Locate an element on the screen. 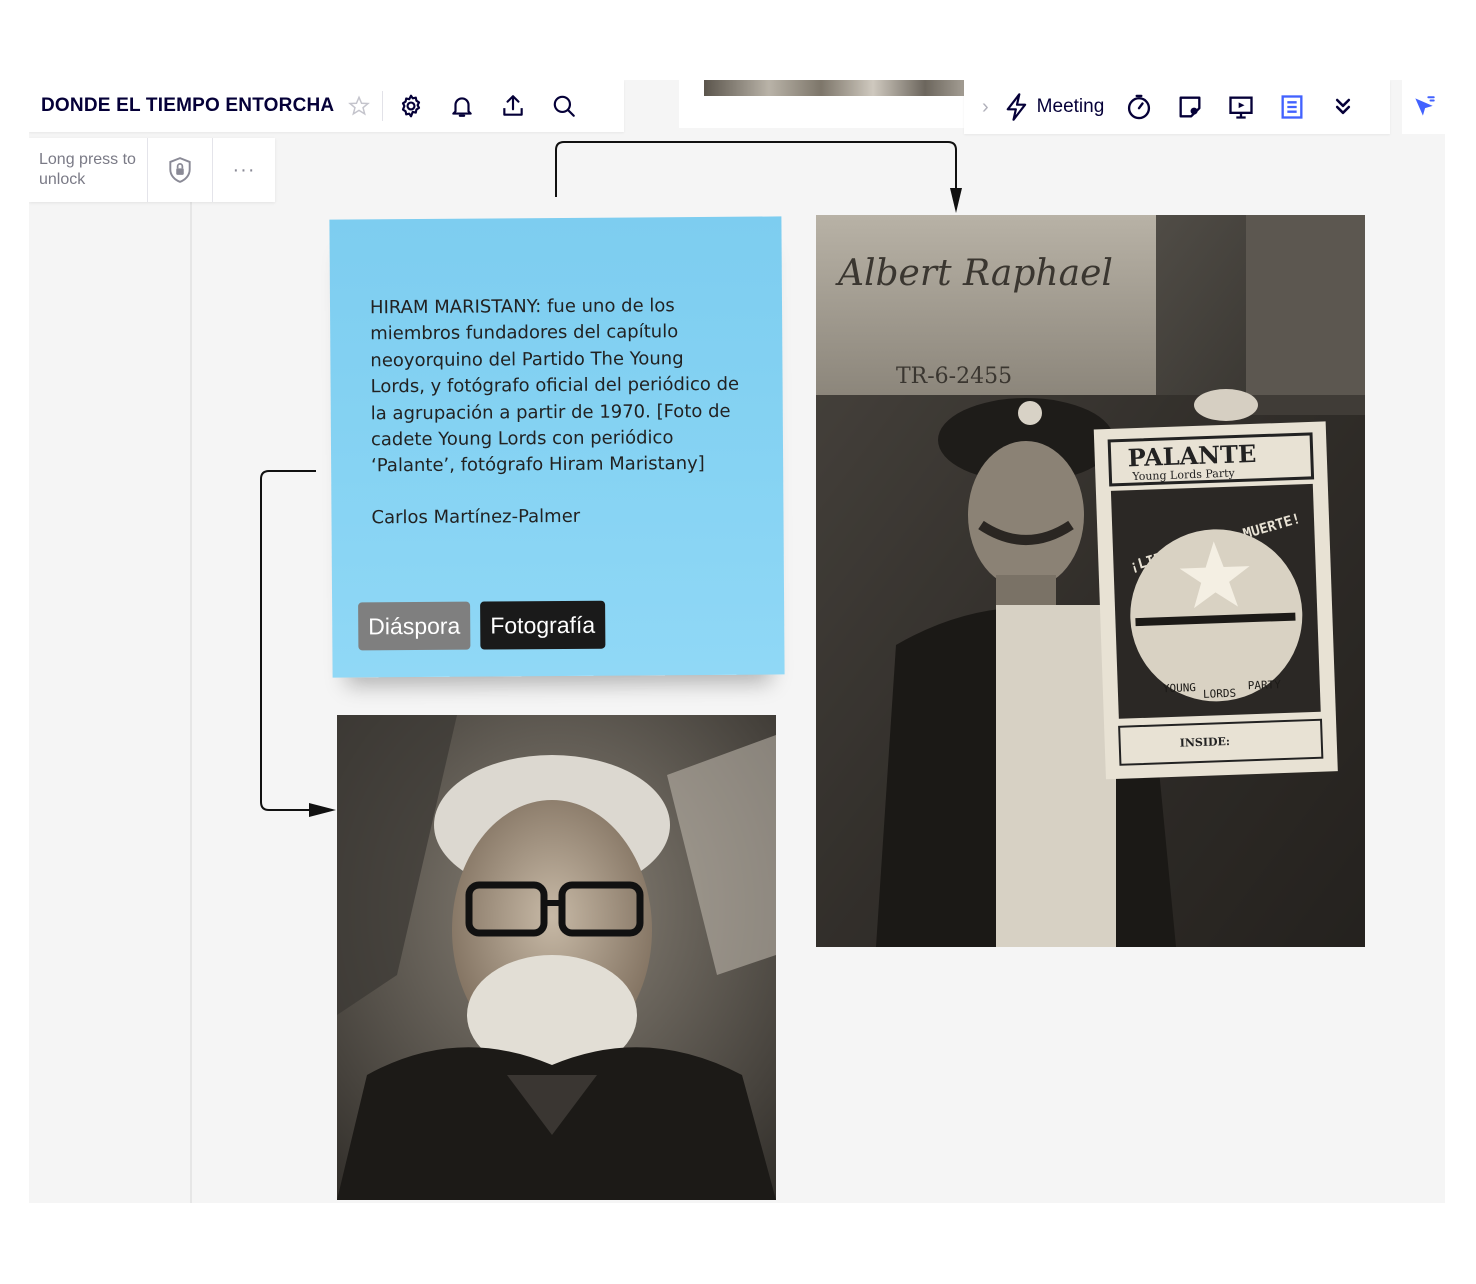 This screenshot has height=1284, width=1476. top-partial-photo is located at coordinates (834, 88).